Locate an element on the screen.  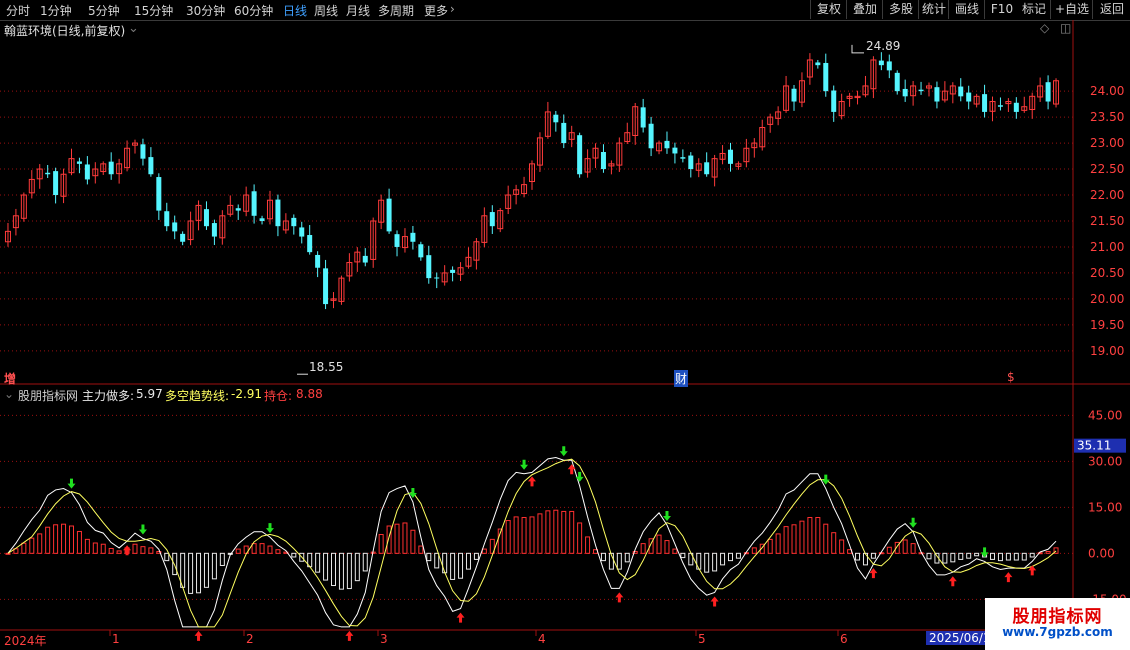
diamond-icon: ◇ is located at coordinates (1044, 28).